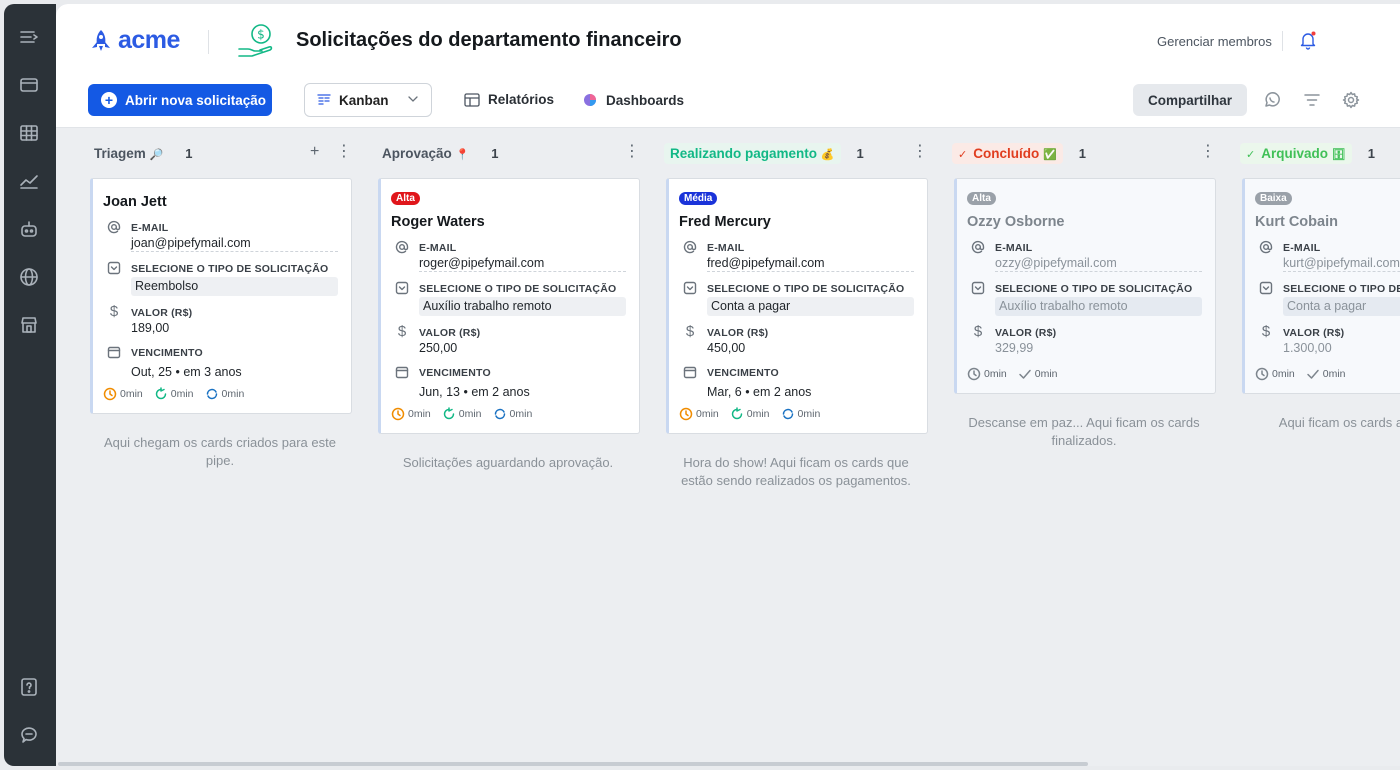  Describe the element at coordinates (134, 40) in the screenshot. I see `acme-logo: acme` at that location.